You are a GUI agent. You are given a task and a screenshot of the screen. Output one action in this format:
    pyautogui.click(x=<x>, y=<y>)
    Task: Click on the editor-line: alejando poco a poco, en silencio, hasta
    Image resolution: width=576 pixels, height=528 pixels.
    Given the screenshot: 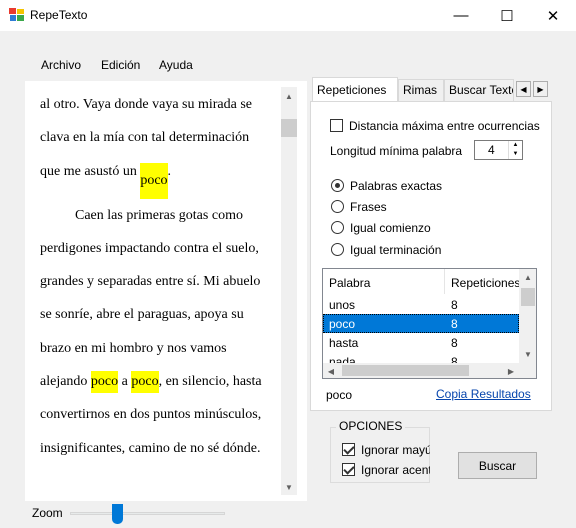 What is the action you would take?
    pyautogui.click(x=162, y=381)
    